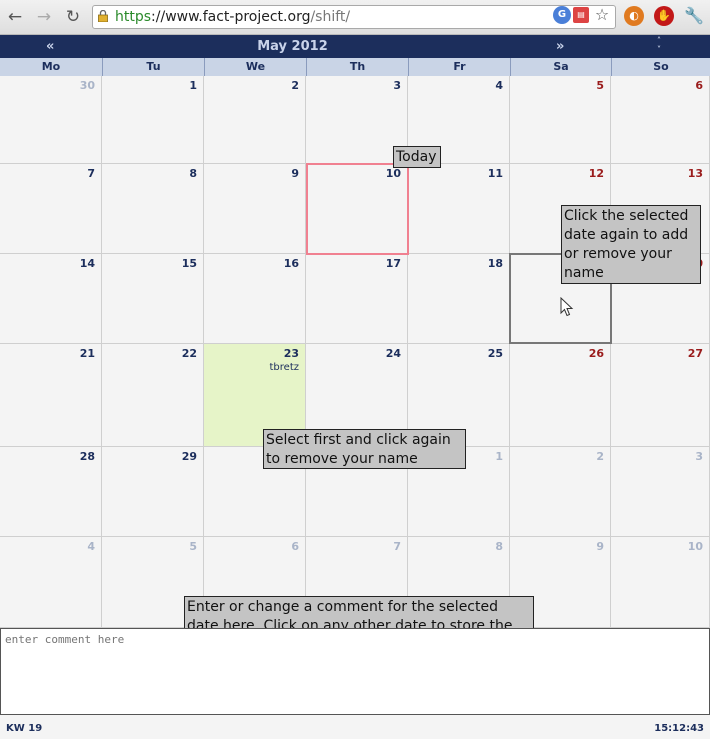 Image resolution: width=710 pixels, height=739 pixels. Describe the element at coordinates (659, 49) in the screenshot. I see `chevron-down-icon: ˅` at that location.